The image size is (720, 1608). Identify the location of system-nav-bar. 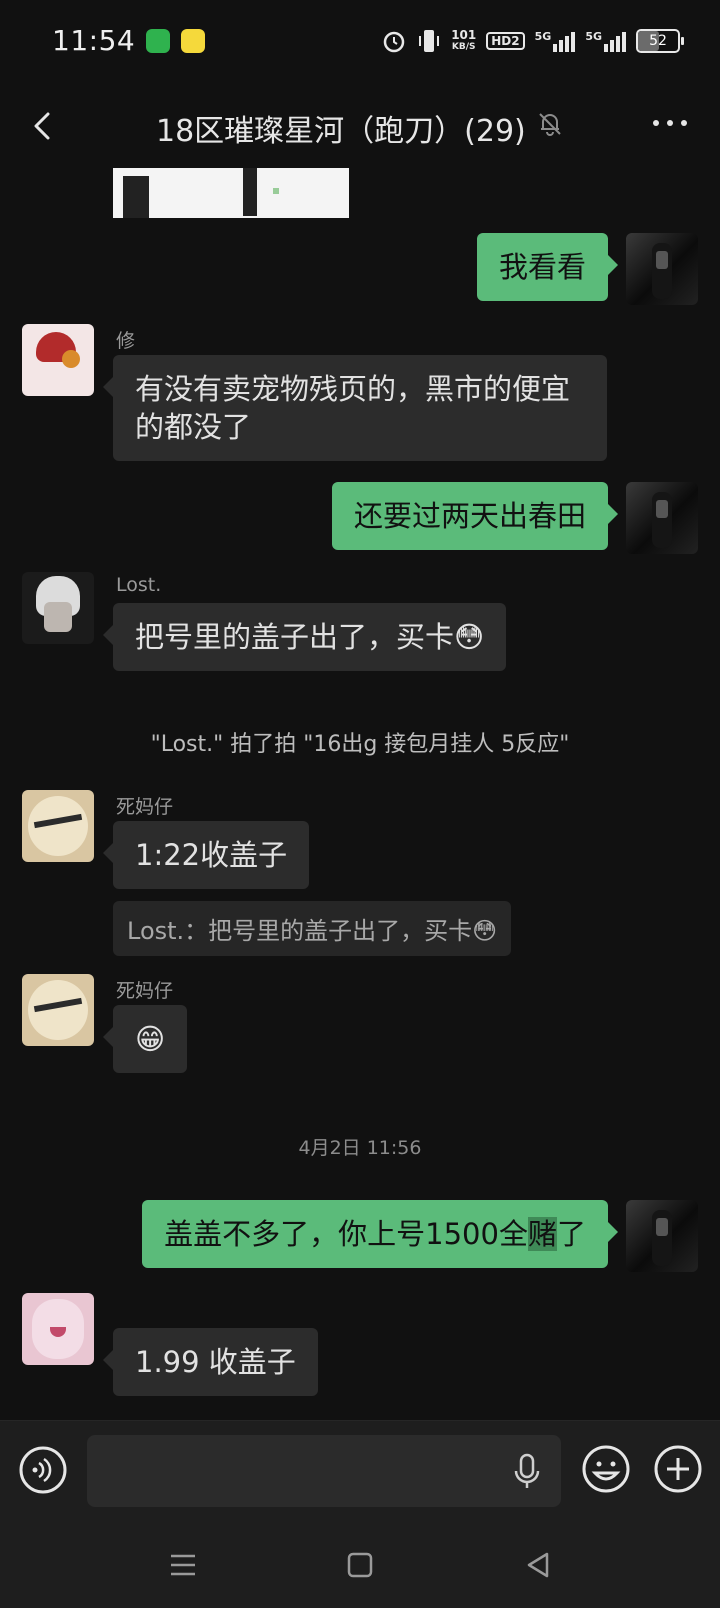
(360, 1567).